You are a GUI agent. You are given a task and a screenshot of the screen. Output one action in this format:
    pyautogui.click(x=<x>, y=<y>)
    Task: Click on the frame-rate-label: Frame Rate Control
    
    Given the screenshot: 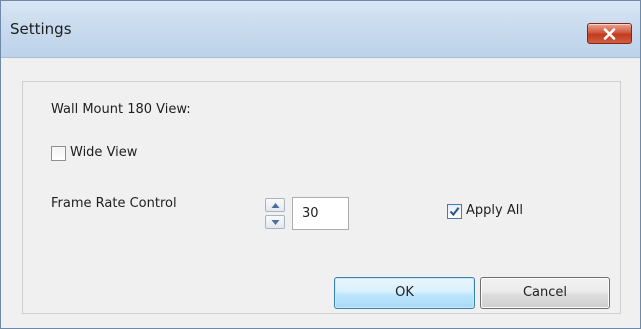 What is the action you would take?
    pyautogui.click(x=114, y=203)
    